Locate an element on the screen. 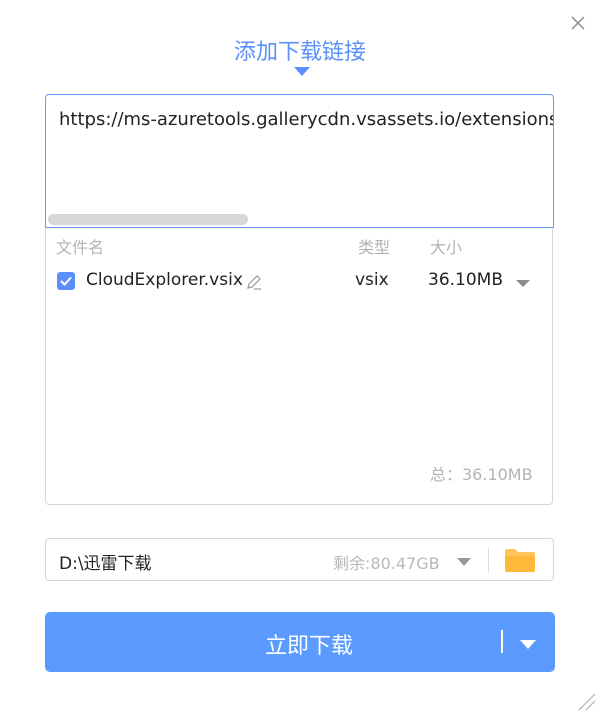 The image size is (600, 717). folder-icon is located at coordinates (520, 560).